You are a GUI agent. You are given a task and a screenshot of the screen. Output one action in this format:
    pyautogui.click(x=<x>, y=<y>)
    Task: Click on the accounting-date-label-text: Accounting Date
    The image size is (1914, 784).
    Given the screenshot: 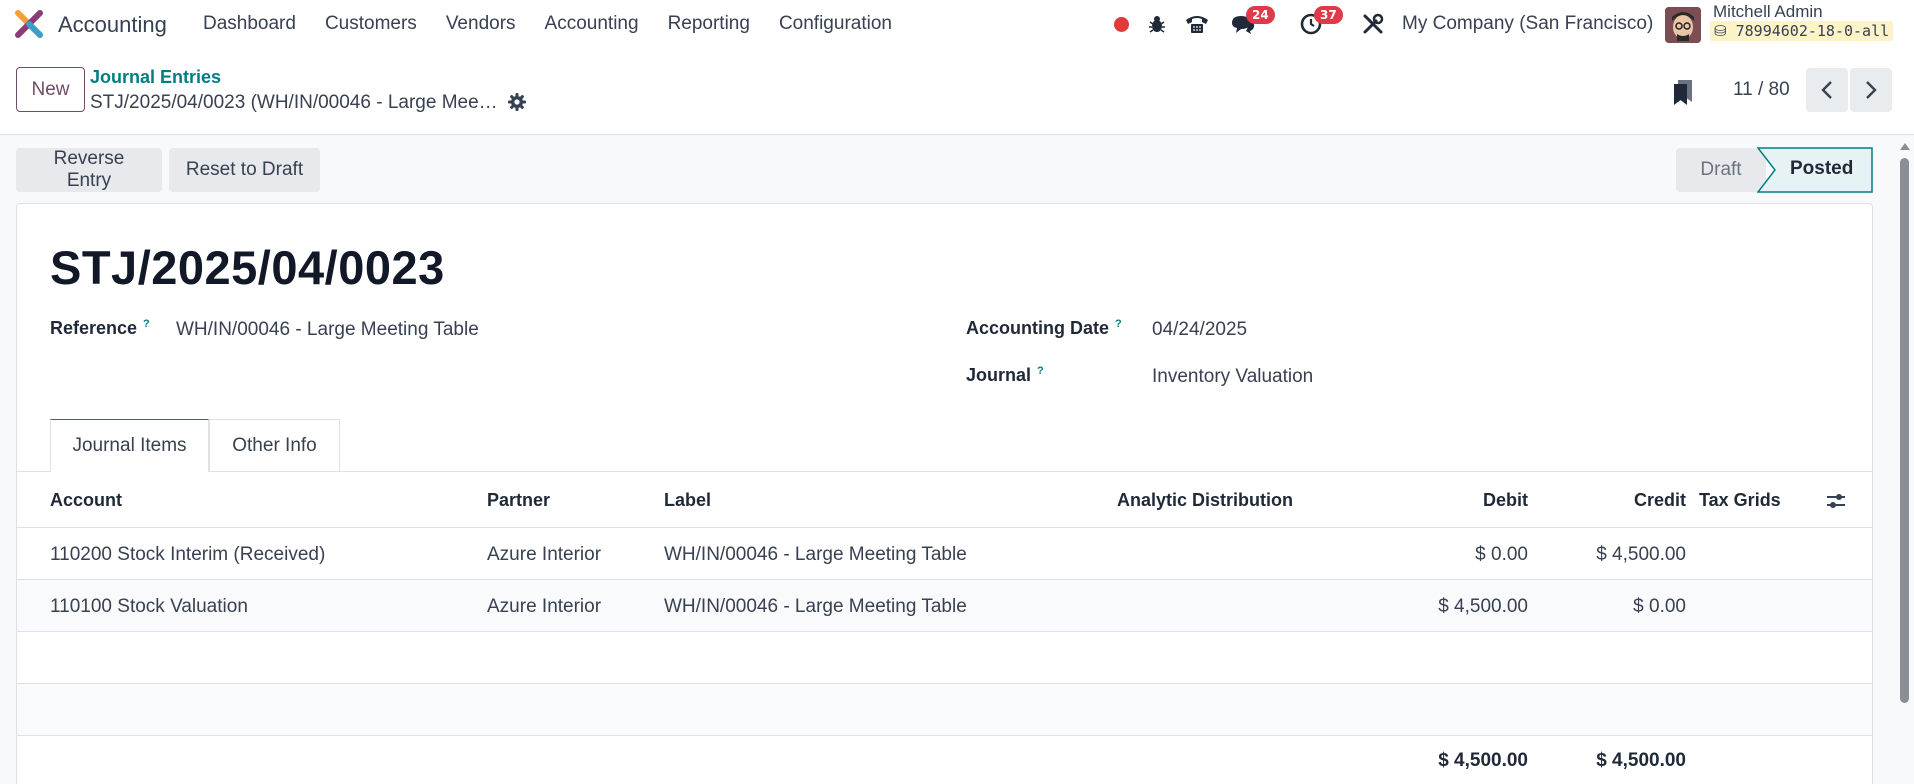 What is the action you would take?
    pyautogui.click(x=1038, y=328)
    